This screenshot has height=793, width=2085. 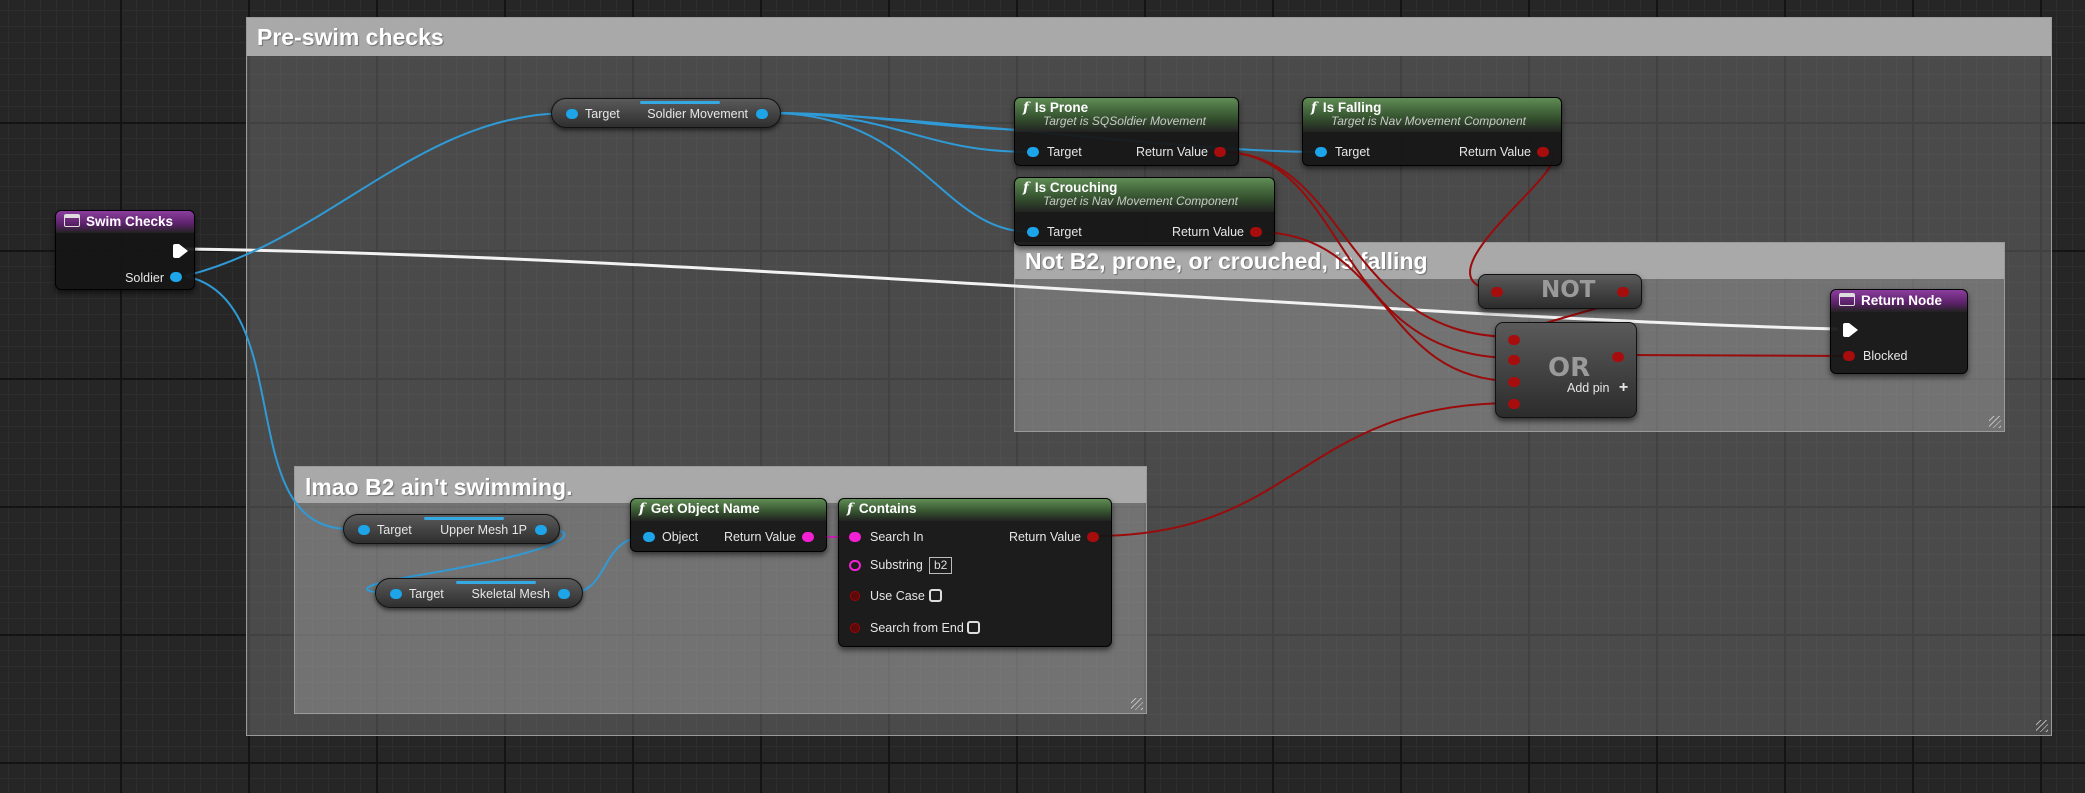 I want to click on exec-in-pin, so click(x=1850, y=330).